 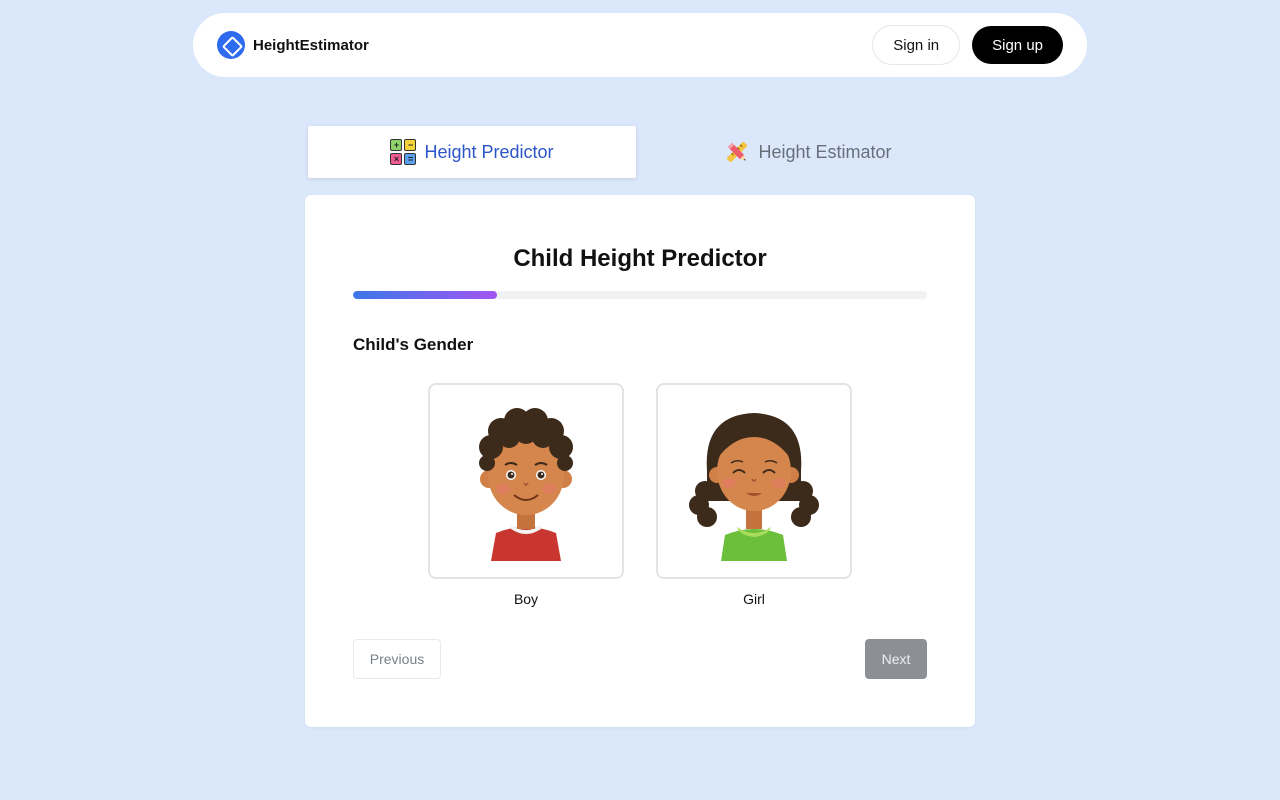 I want to click on diamond-logo-icon, so click(x=231, y=45).